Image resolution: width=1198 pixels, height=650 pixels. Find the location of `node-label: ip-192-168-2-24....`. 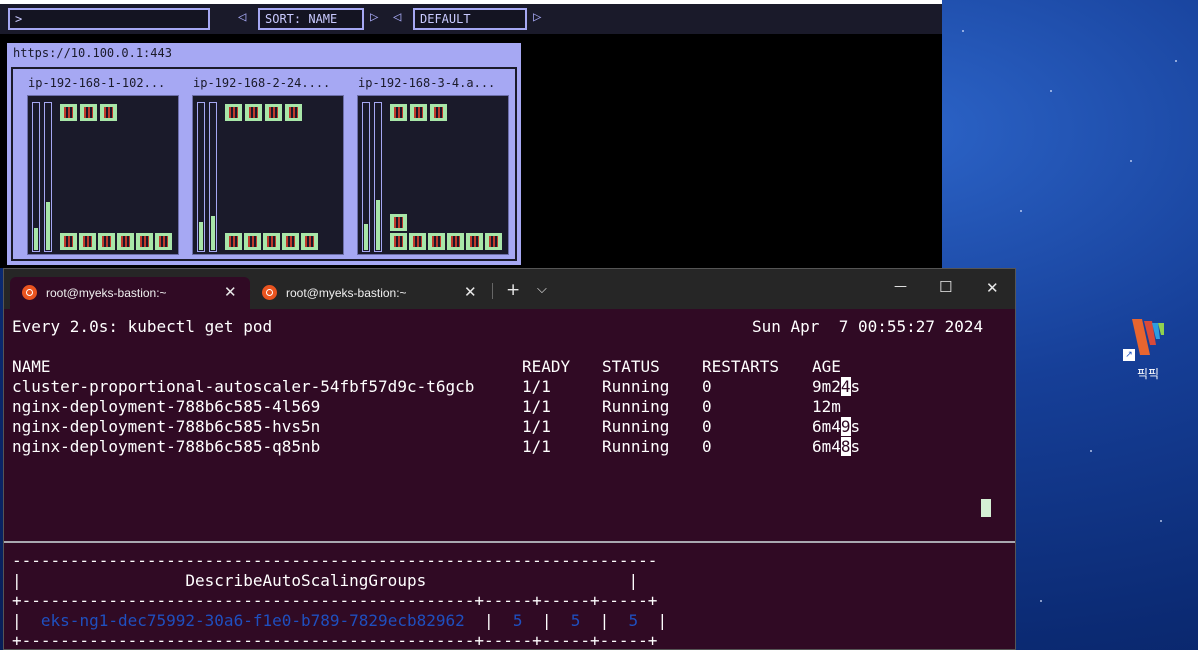

node-label: ip-192-168-2-24.... is located at coordinates (262, 83).